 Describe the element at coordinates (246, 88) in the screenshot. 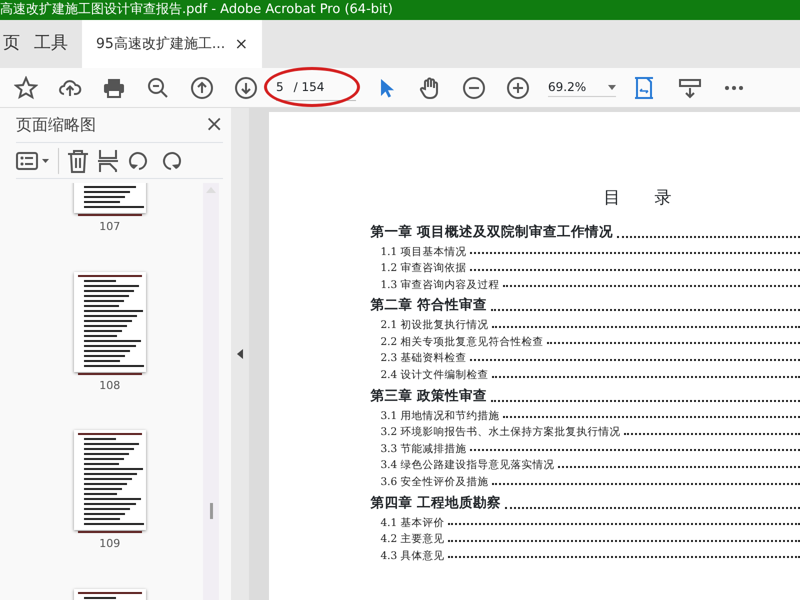

I see `next-page-icon` at that location.